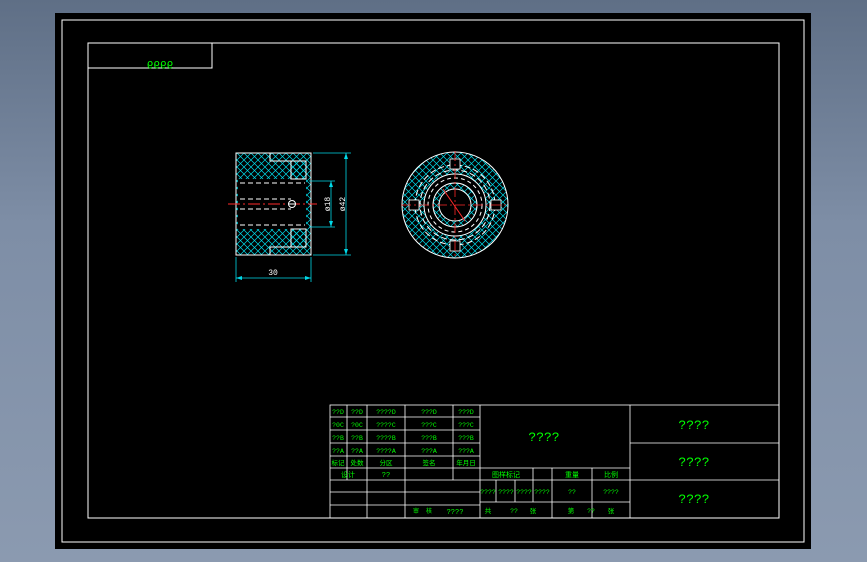  What do you see at coordinates (386, 438) in the screenshot?
I see `rev-cell: ????B` at bounding box center [386, 438].